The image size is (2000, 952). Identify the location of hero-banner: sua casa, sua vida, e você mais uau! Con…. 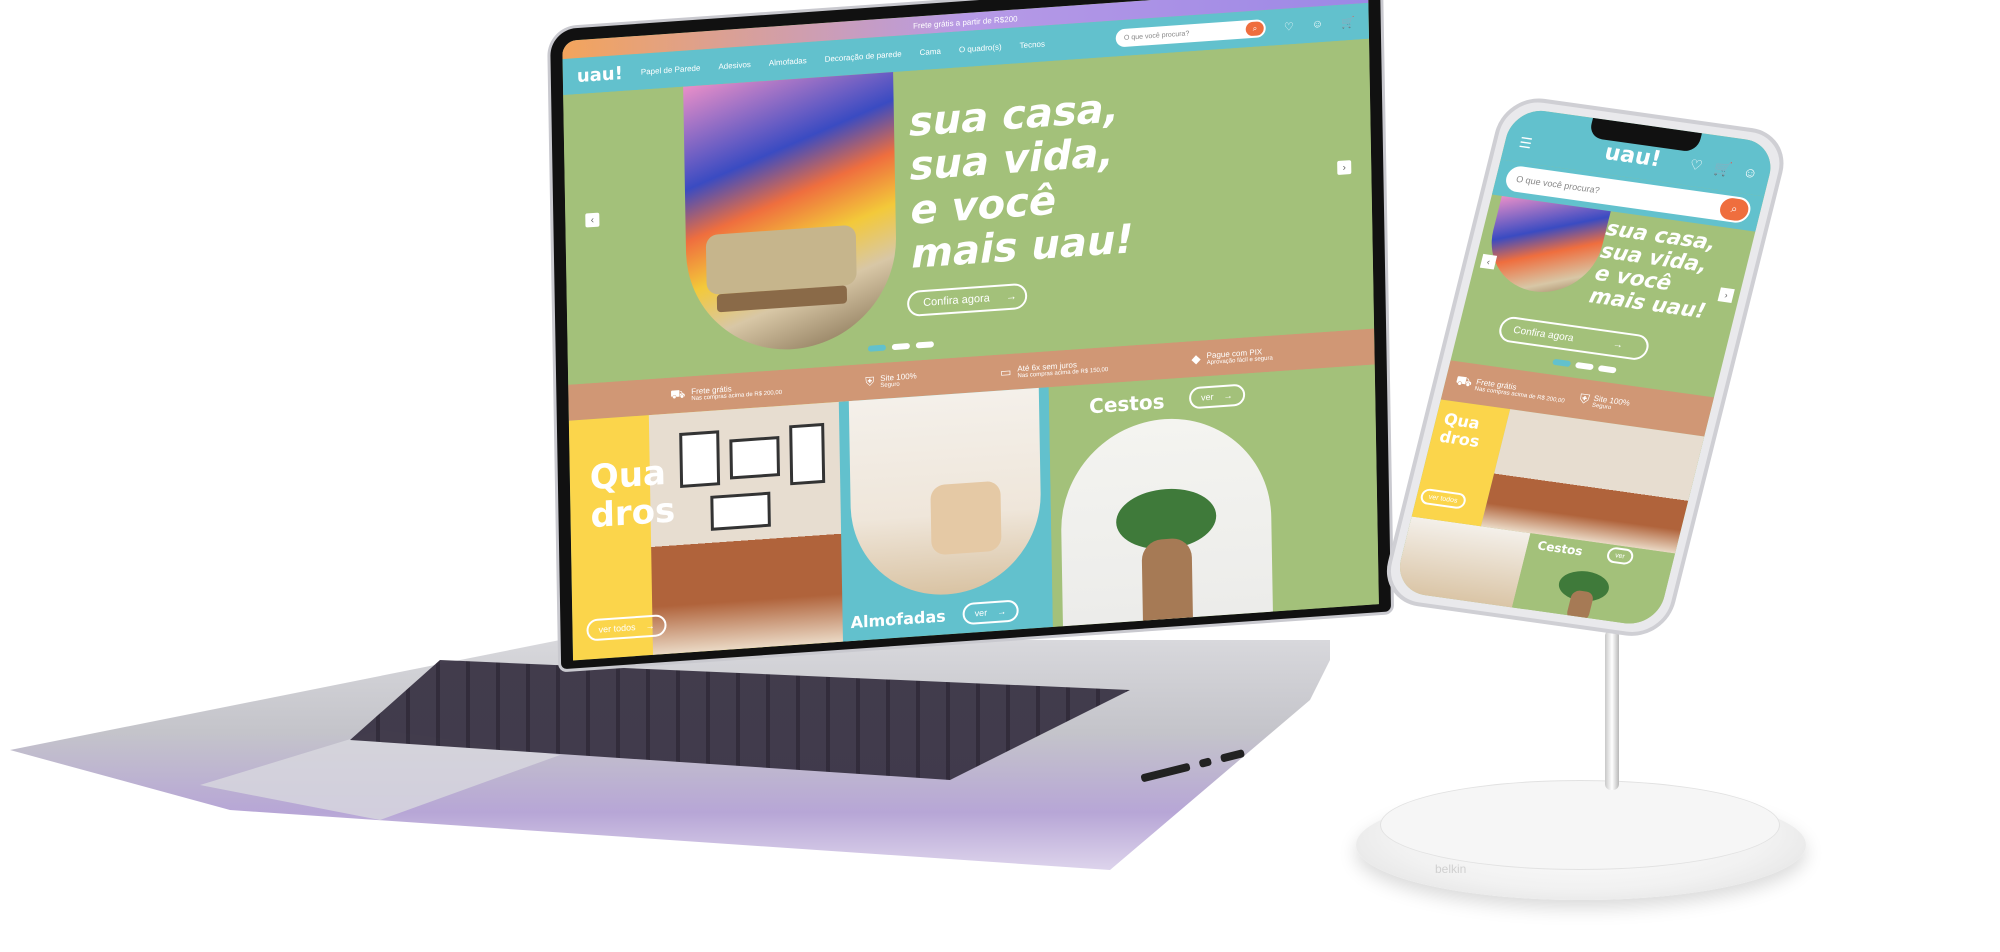
(969, 211).